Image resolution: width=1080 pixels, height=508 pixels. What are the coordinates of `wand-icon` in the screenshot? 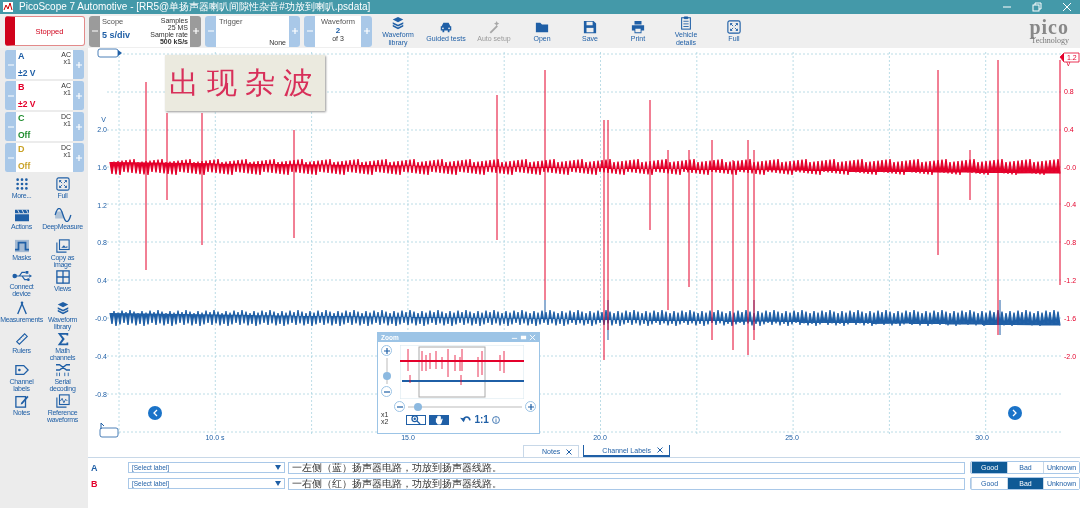 It's located at (494, 26).